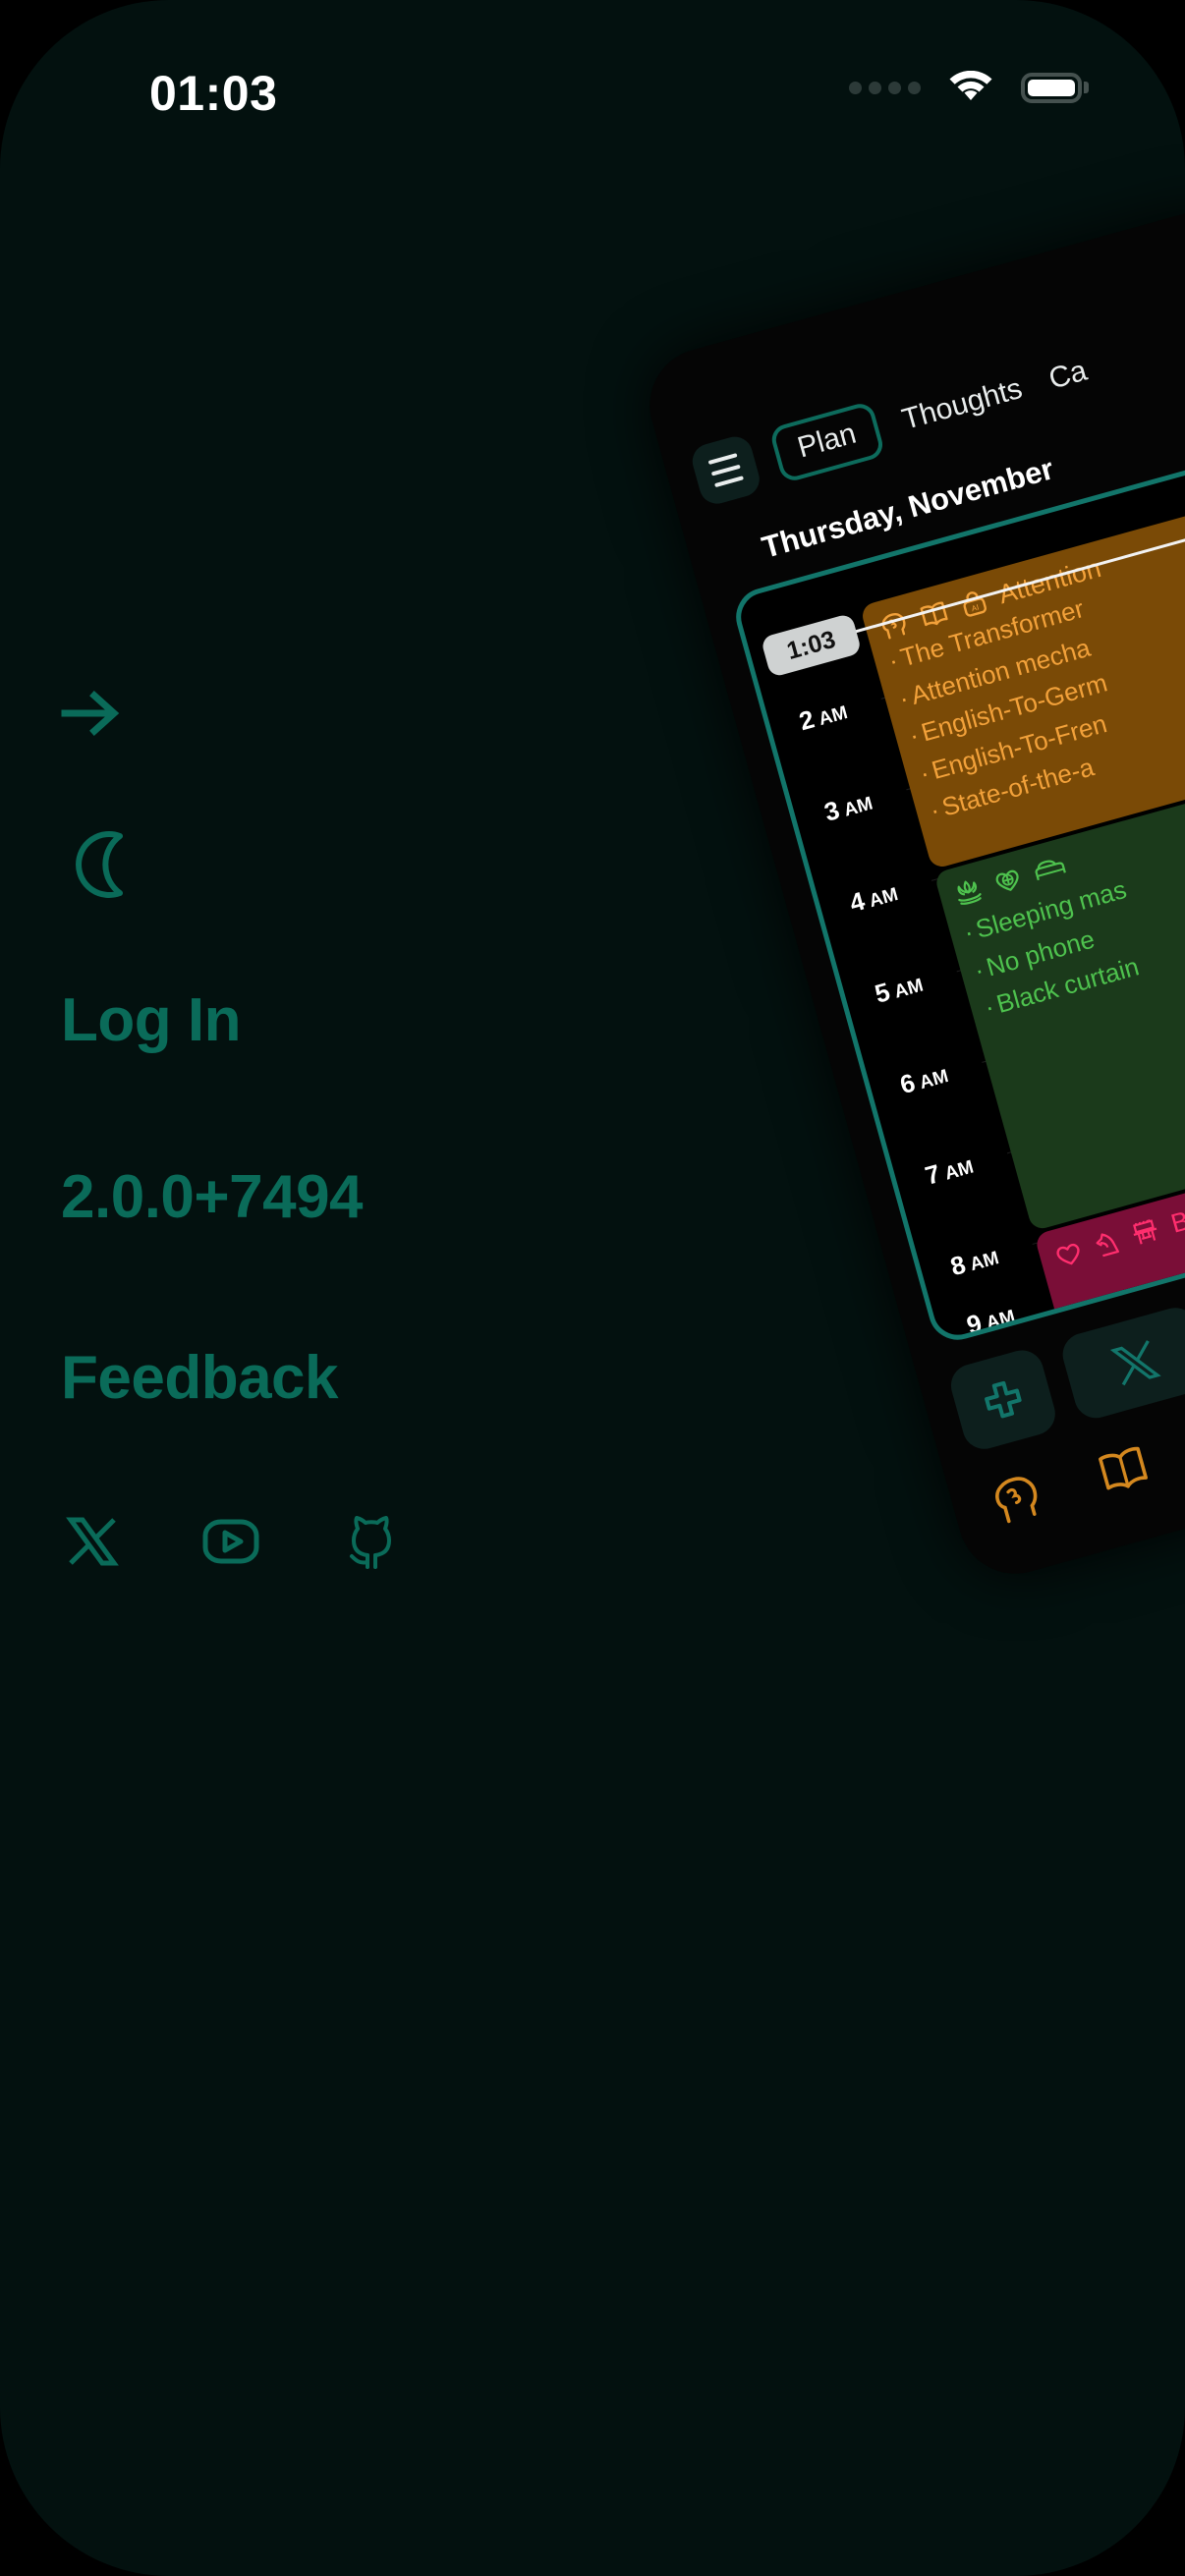 This screenshot has height=2576, width=1185. What do you see at coordinates (213, 1197) in the screenshot?
I see `app-version-label: 2.0.0+7494` at bounding box center [213, 1197].